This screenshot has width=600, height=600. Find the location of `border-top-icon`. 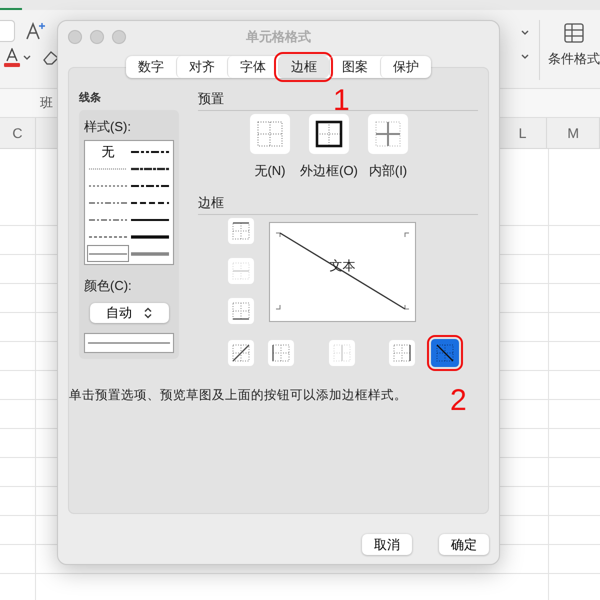

border-top-icon is located at coordinates (241, 231).